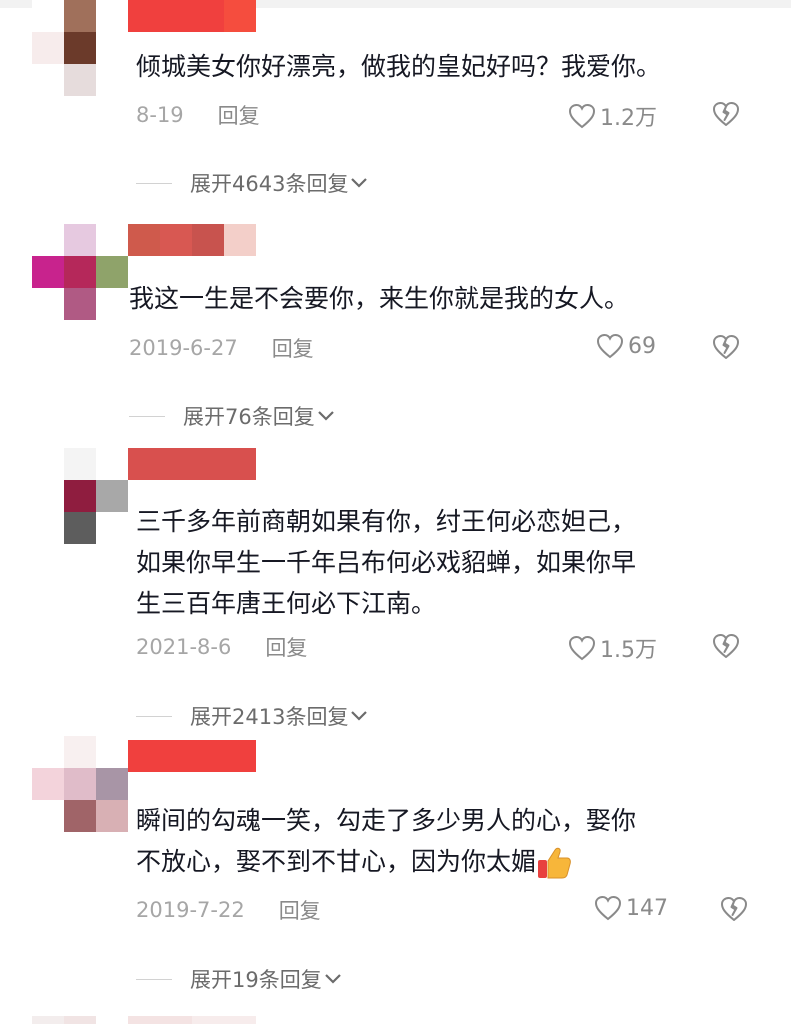  Describe the element at coordinates (642, 346) in the screenshot. I see `like-count: 69` at that location.